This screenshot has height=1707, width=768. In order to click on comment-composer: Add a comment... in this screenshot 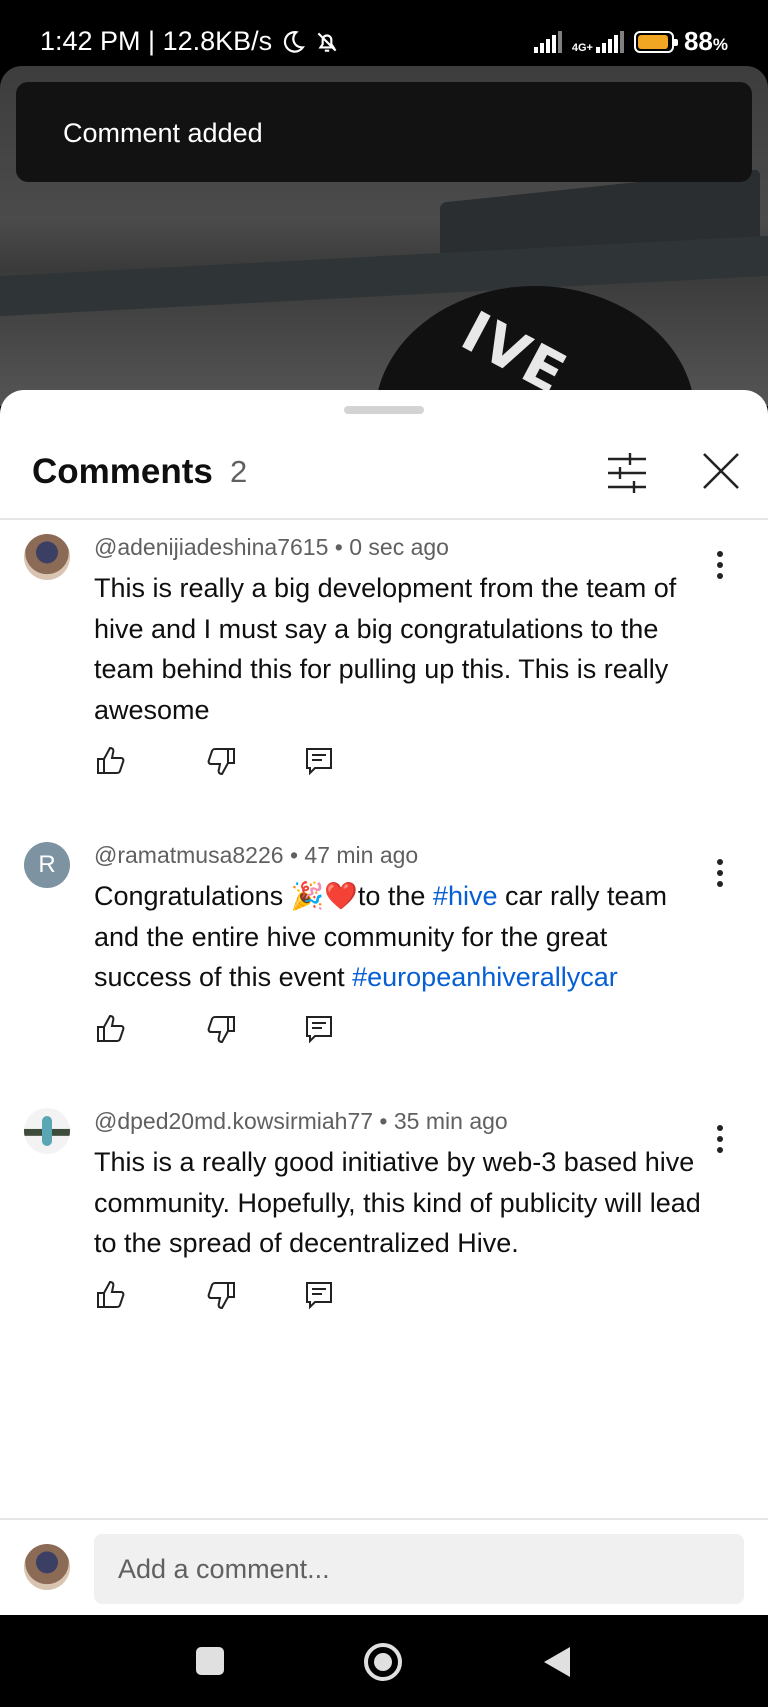, I will do `click(384, 1567)`.